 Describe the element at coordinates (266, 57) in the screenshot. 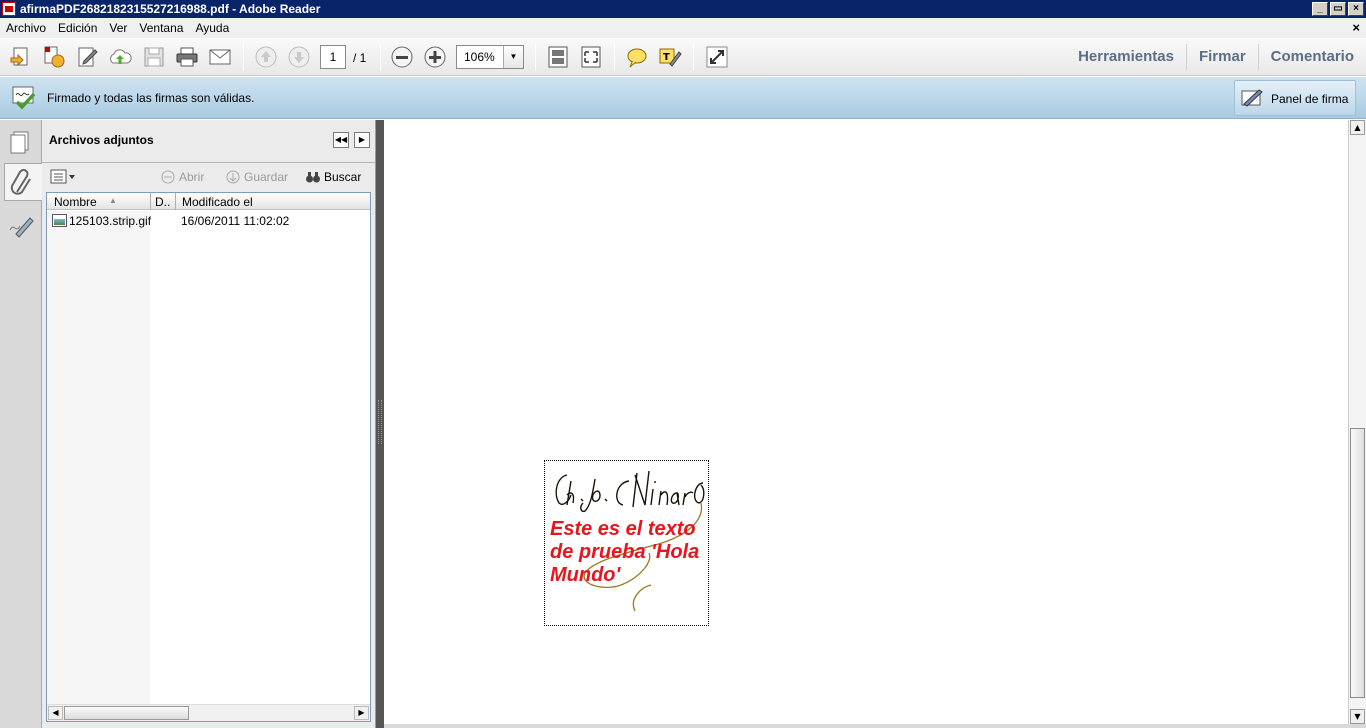

I see `previous-page-icon` at that location.